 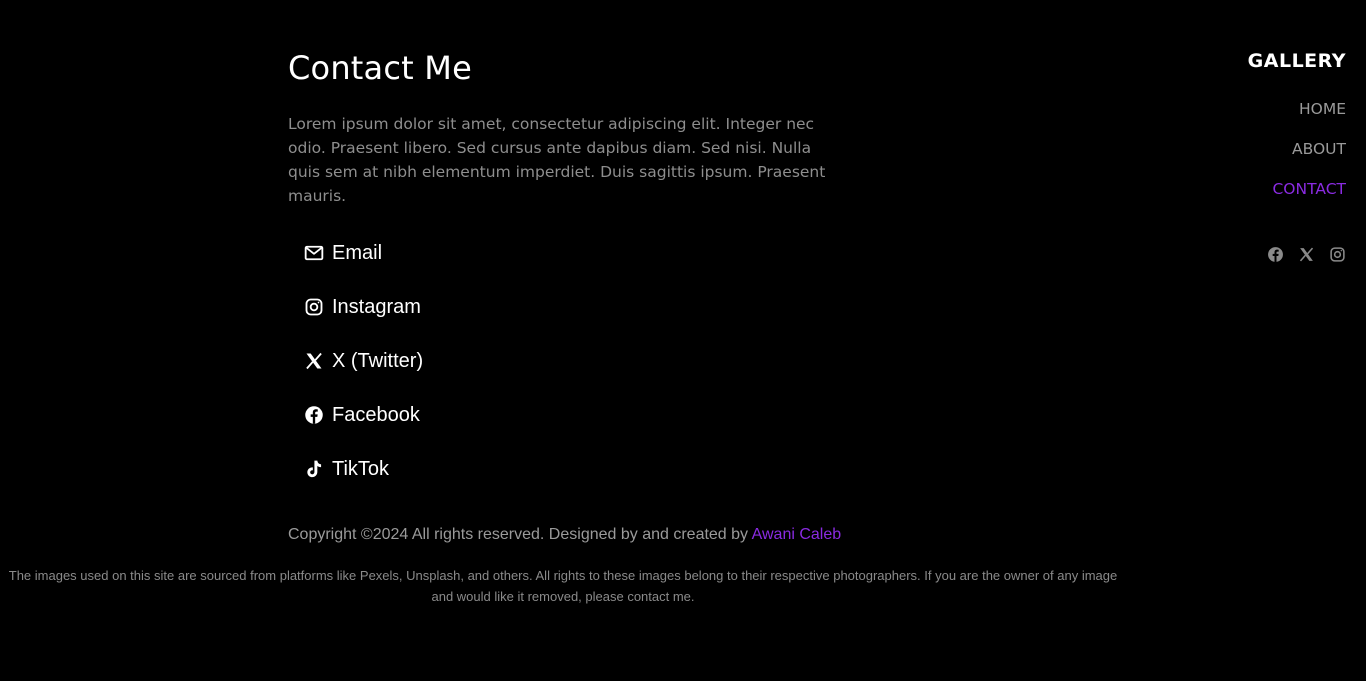 I want to click on social-links, so click(x=1246, y=254).